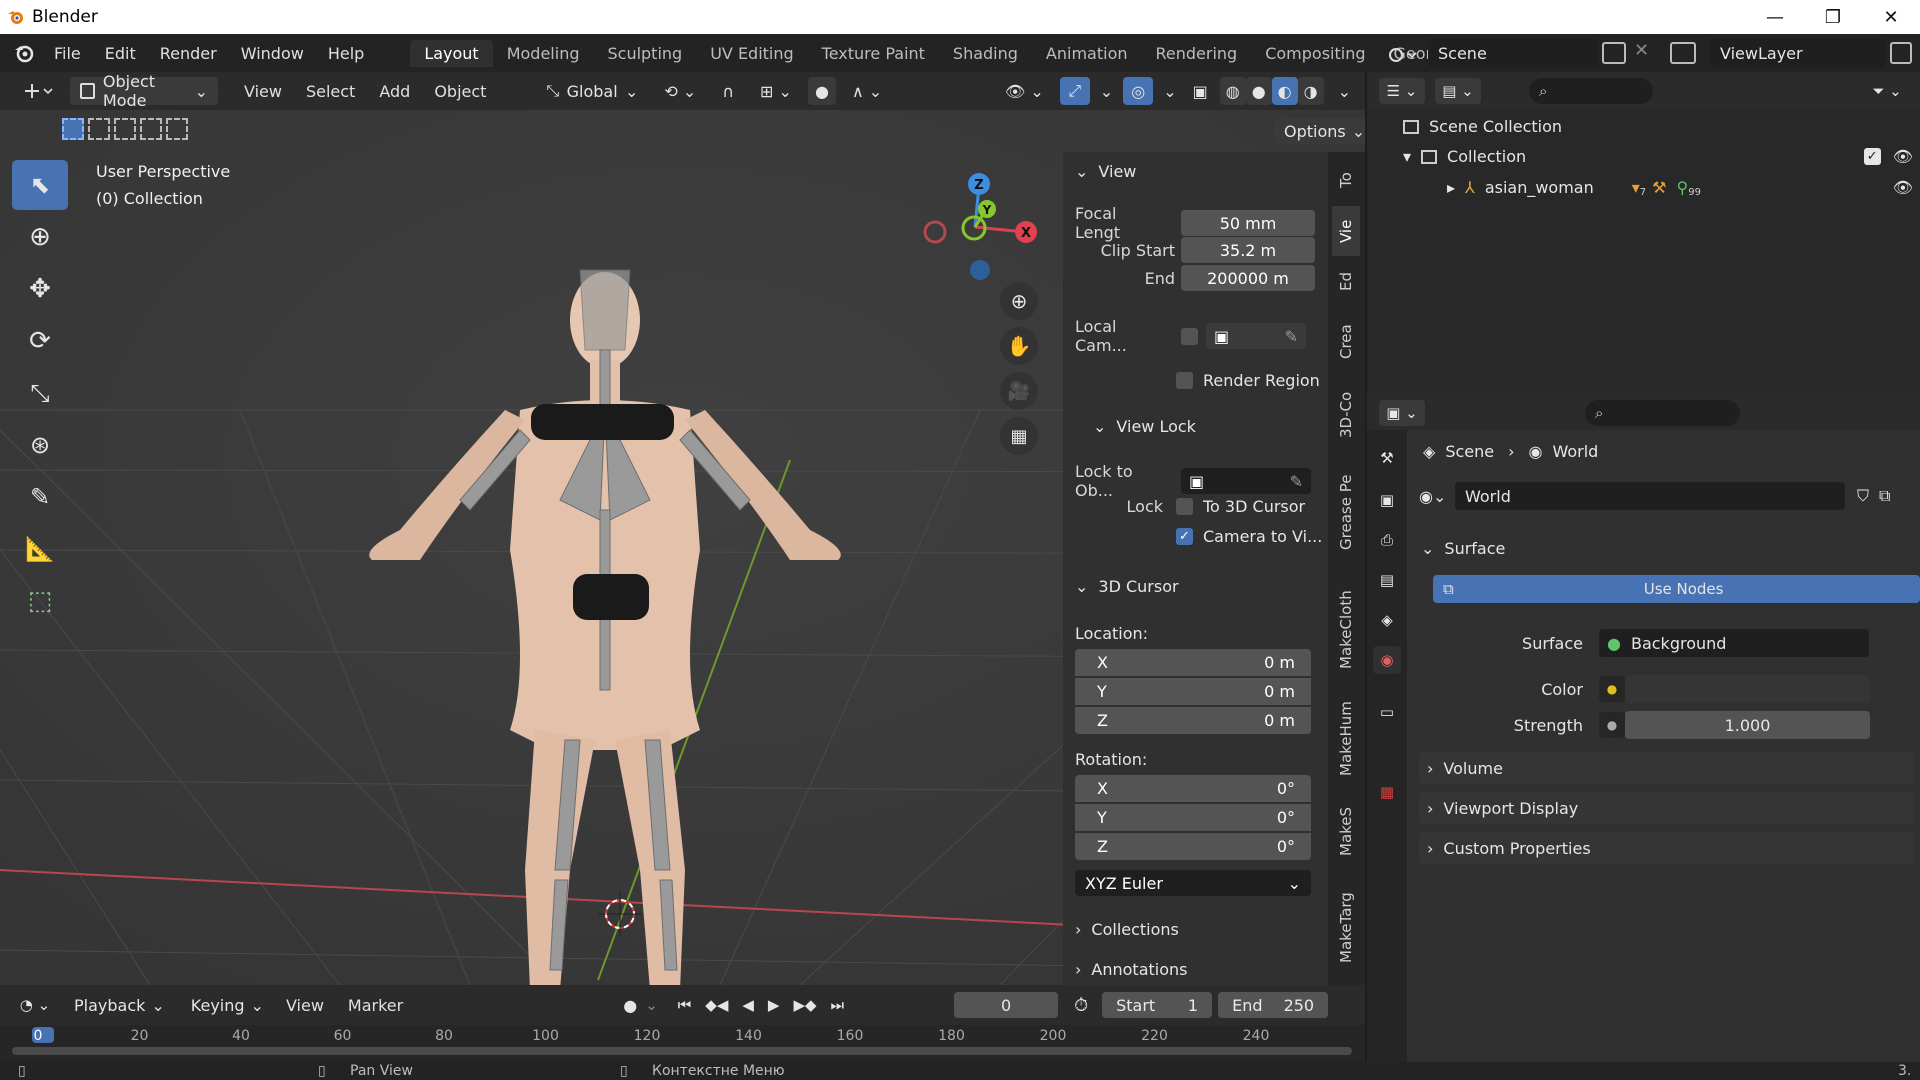 The height and width of the screenshot is (1080, 1920). I want to click on tab-makeskin: MakeS, so click(1346, 831).